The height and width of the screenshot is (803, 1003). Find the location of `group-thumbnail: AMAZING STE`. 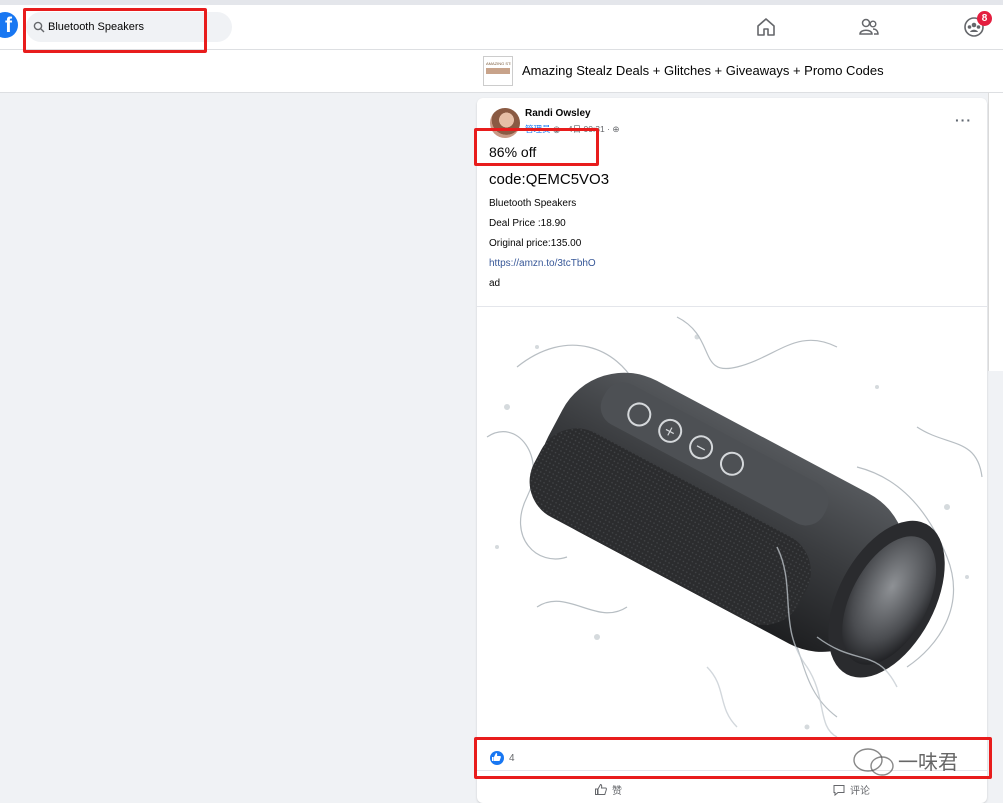

group-thumbnail: AMAZING STE is located at coordinates (498, 71).